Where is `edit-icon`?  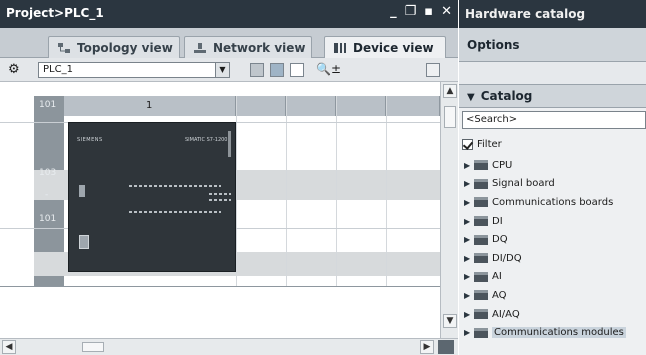
edit-icon is located at coordinates (277, 70).